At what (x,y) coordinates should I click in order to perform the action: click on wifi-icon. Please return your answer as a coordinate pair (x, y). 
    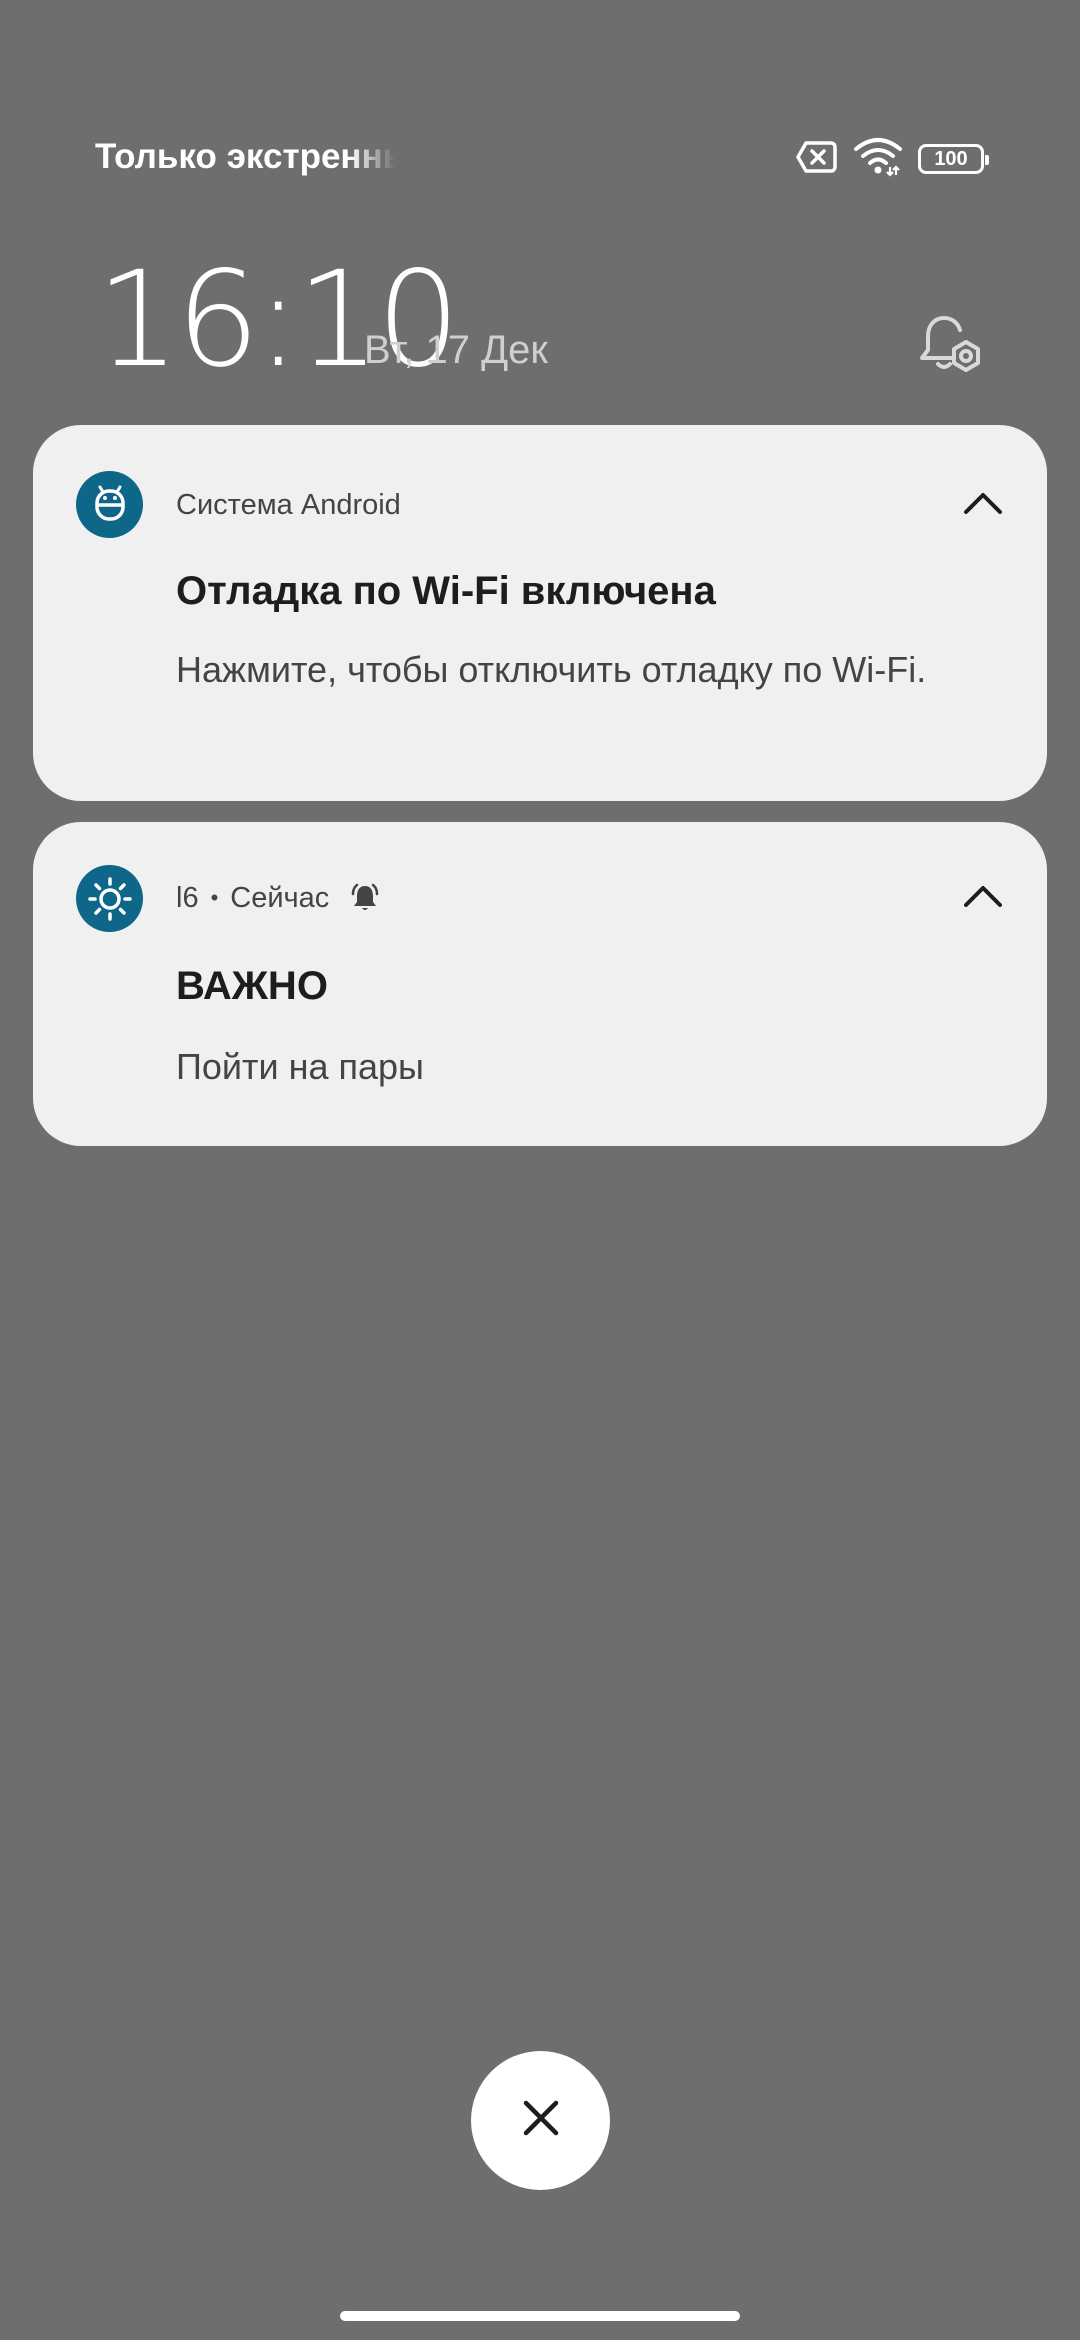
    Looking at the image, I should click on (878, 159).